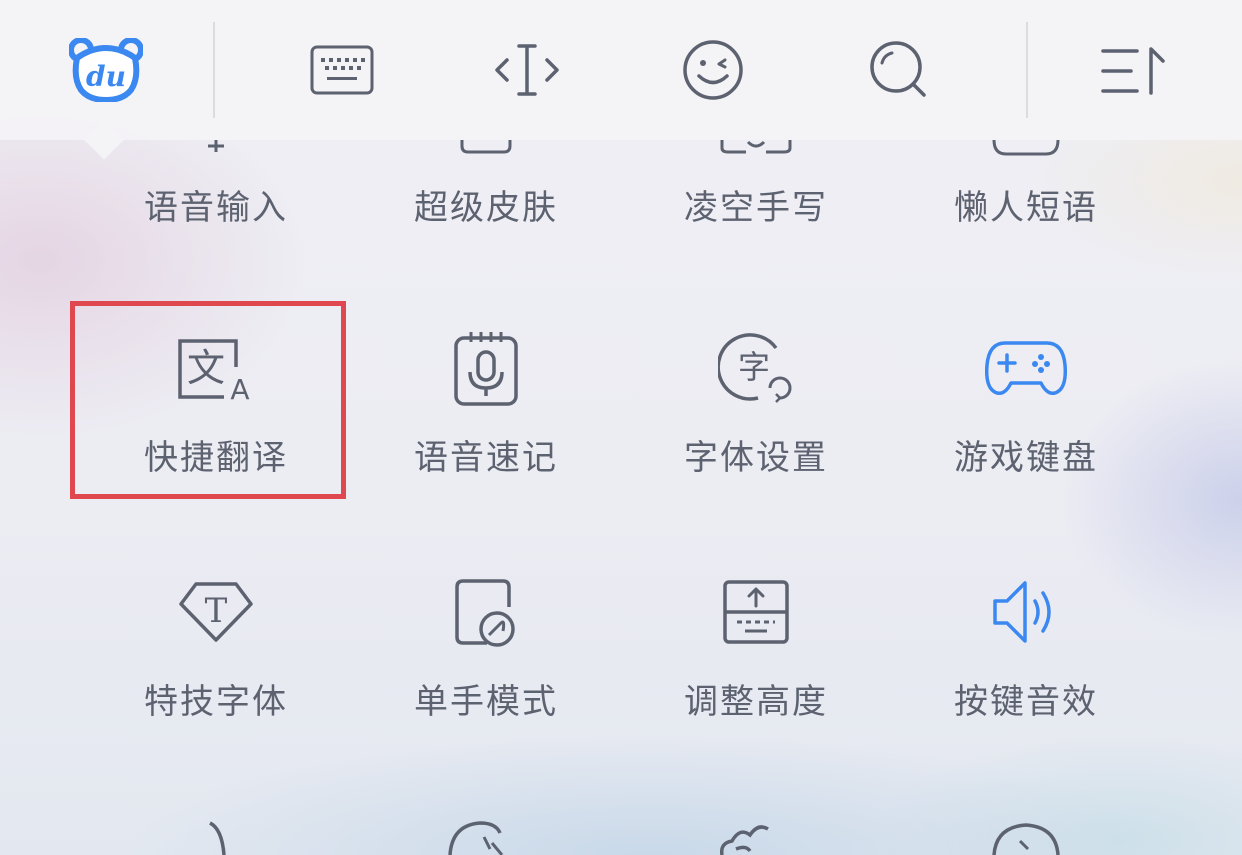 This screenshot has width=1242, height=855. I want to click on grid-item-voice-input: 语音输入, so click(216, 210).